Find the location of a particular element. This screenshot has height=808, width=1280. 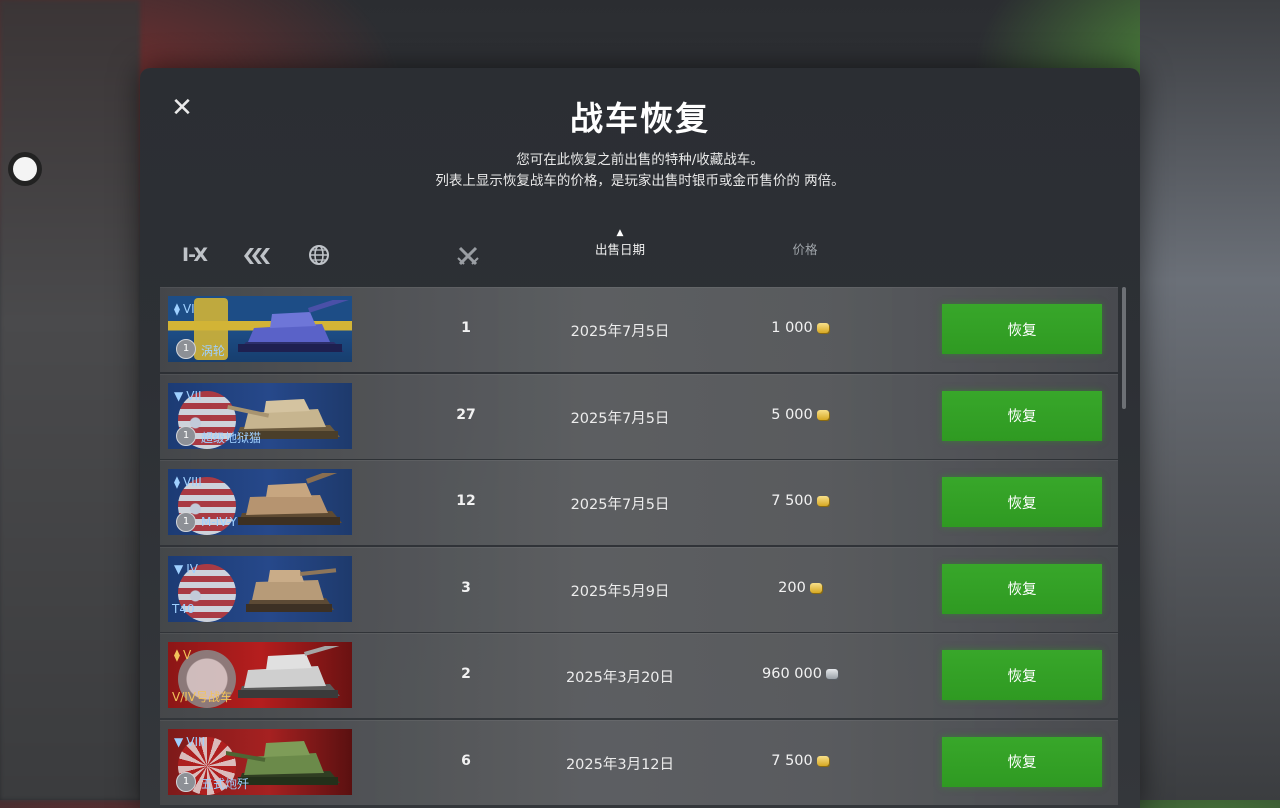

crossed-swords-icon is located at coordinates (468, 256).